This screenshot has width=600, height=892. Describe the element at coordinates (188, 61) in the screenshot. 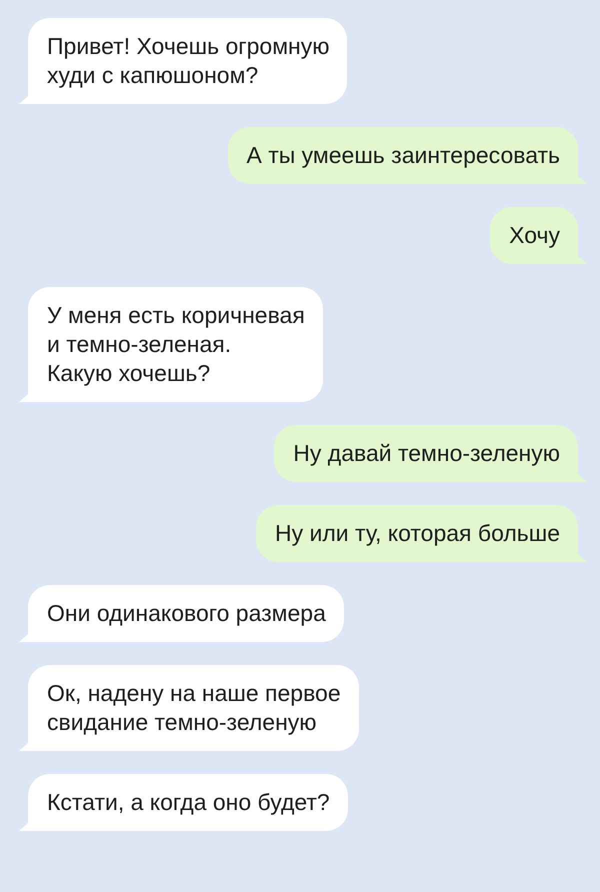

I see `message-bubble: Привет! Хочешь огромную худи с капюшоном?` at that location.